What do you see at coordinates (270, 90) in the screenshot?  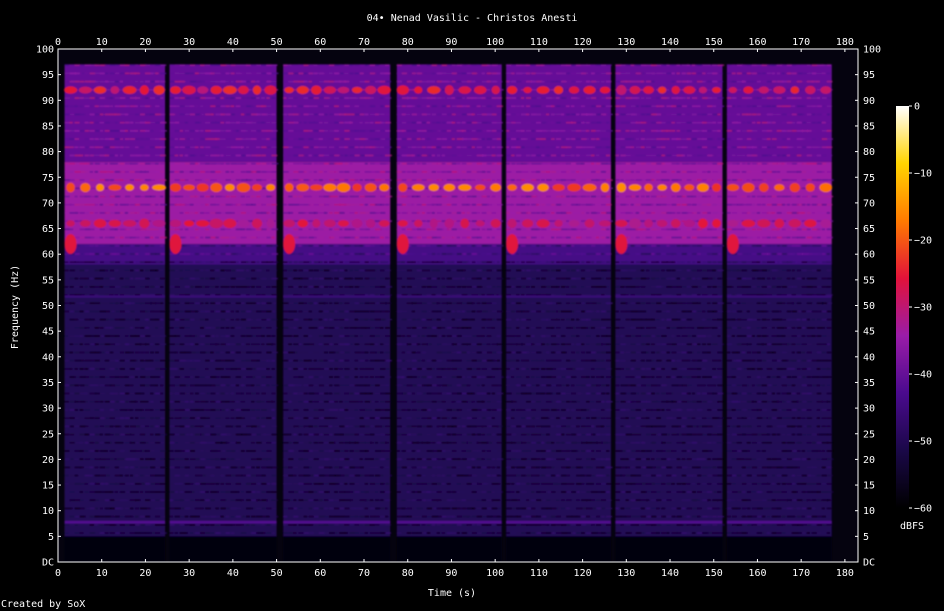 I see `hot-spot` at bounding box center [270, 90].